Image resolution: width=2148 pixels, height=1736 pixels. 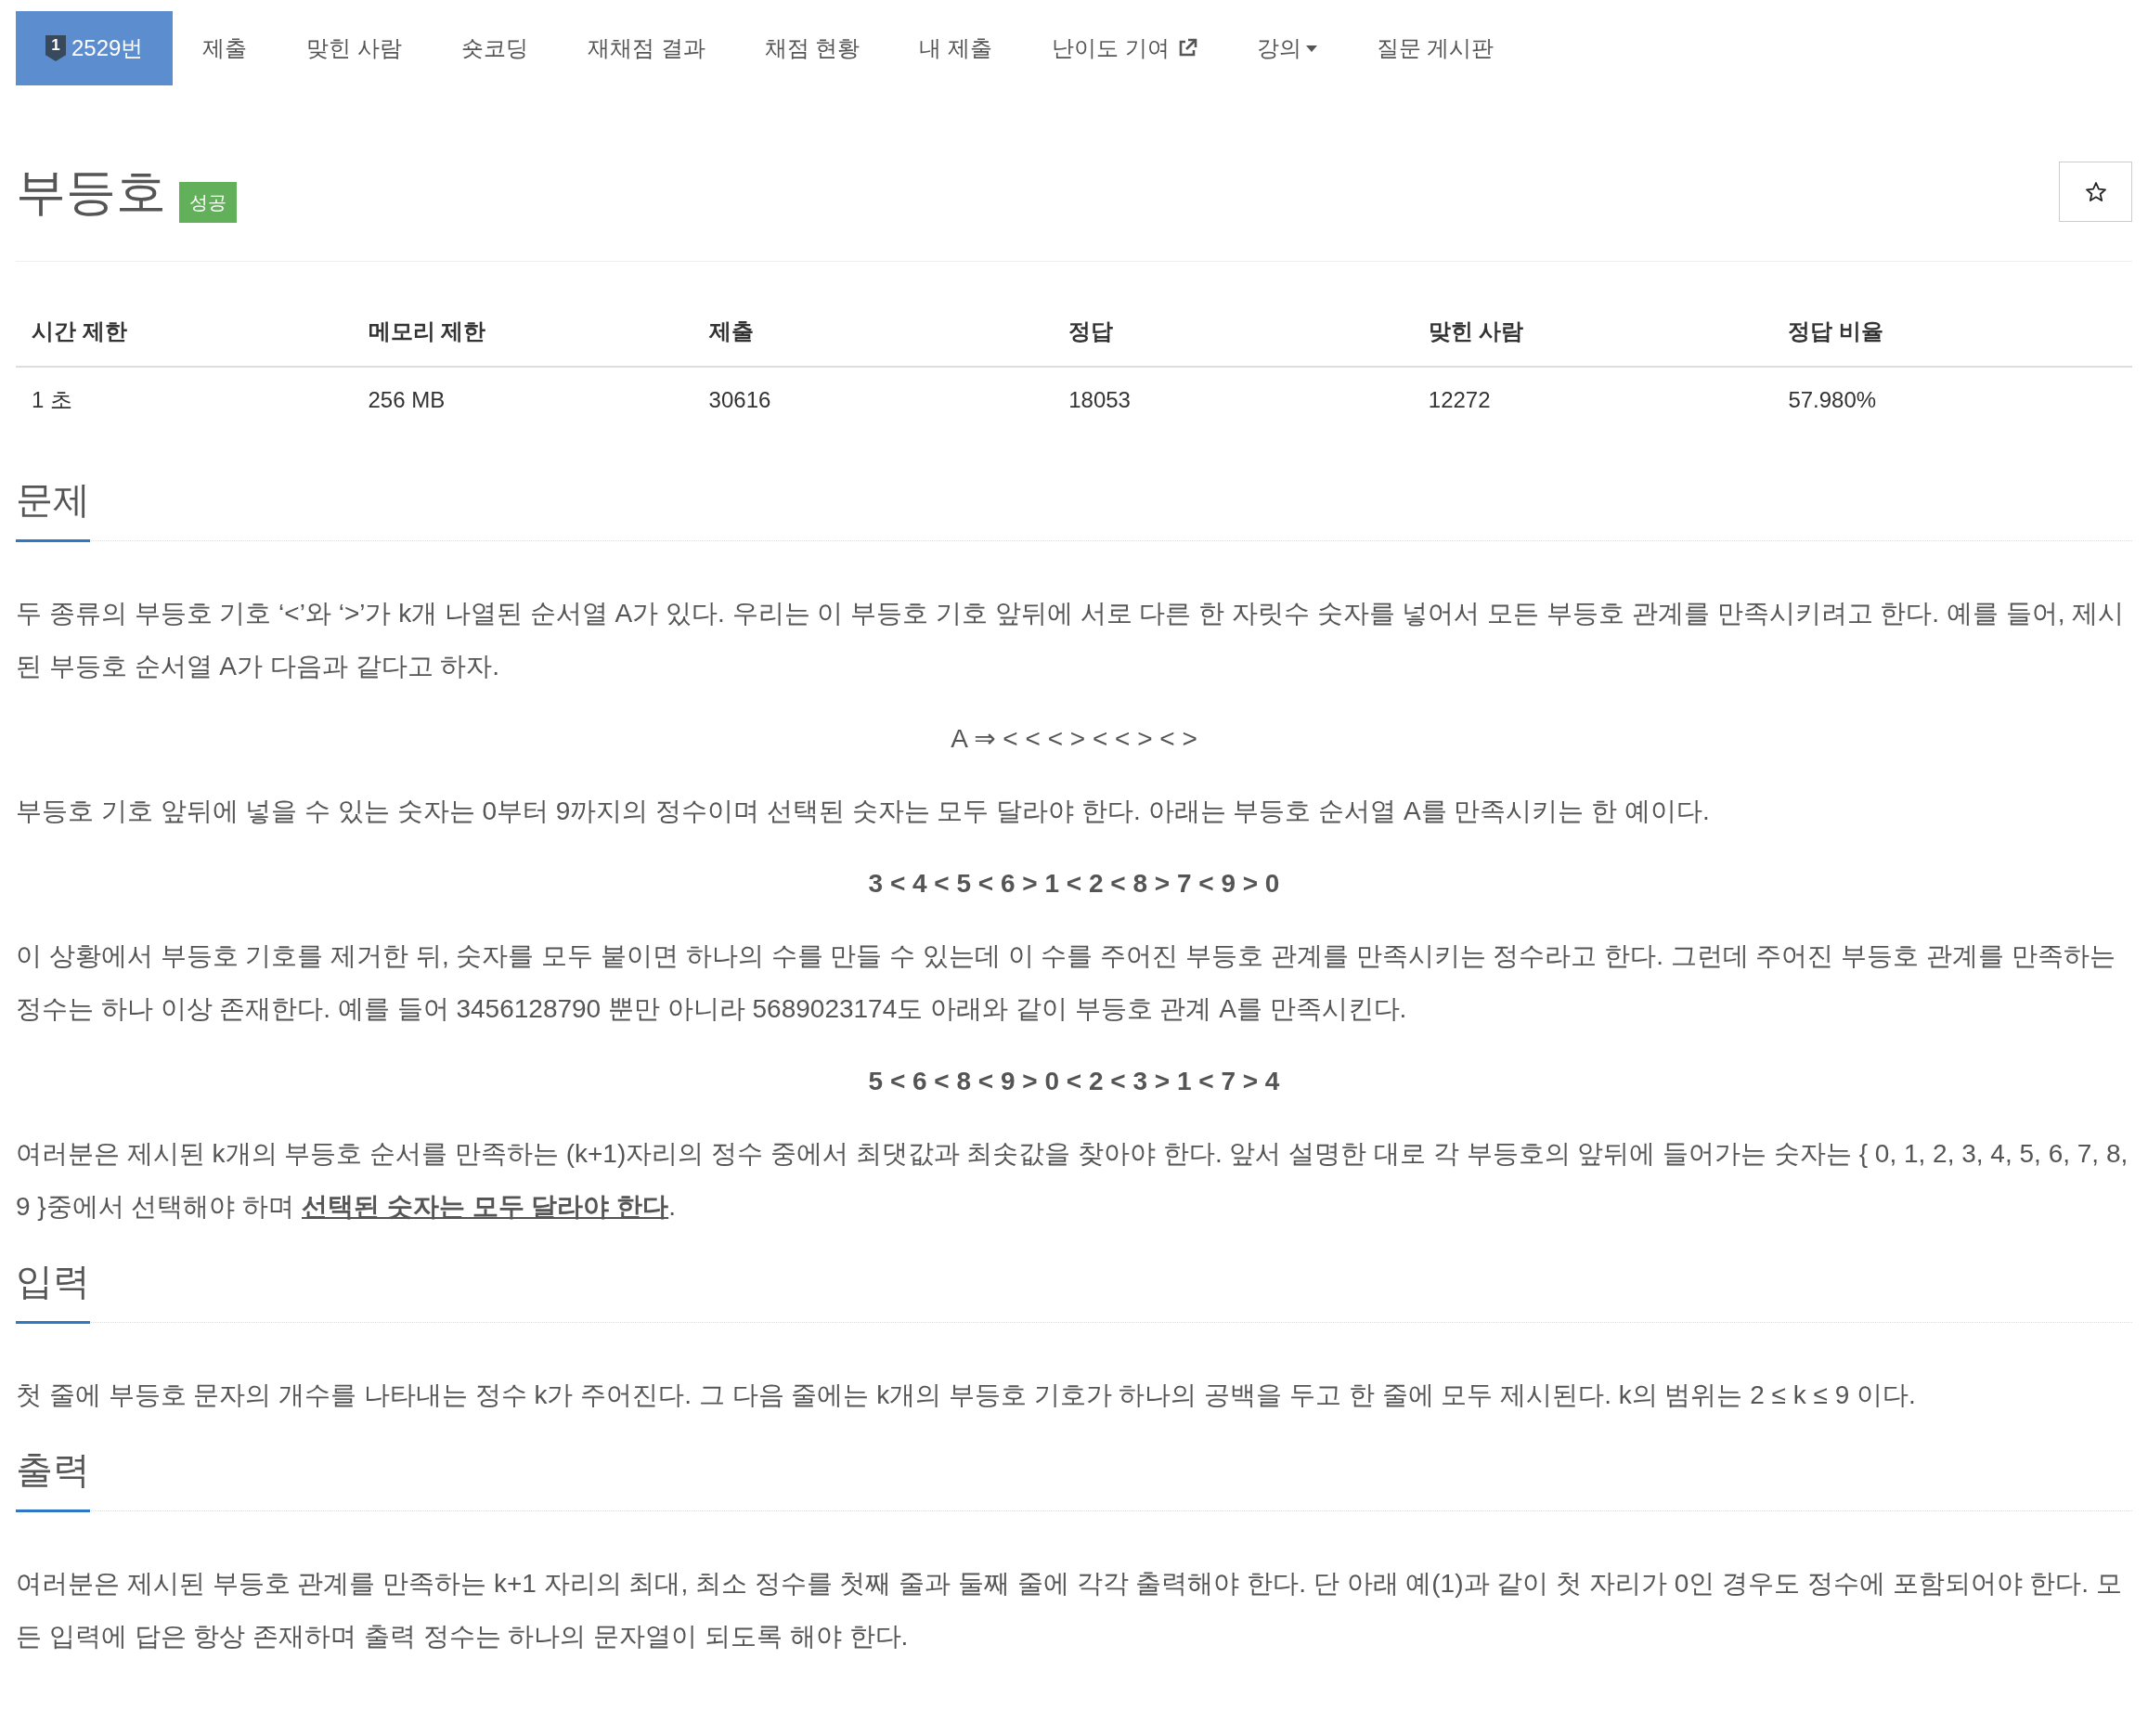 I want to click on paragraph: 첫 줄에 부등호 문자의 개수를 나타내는 정수 k가 주어진다. 그 다음 줄에는 k개의 부등호 기호가 하나의 공백을 두고 한 줄에 모두 제시된다. k의 범위는 2 ≤ k ≤ 9 이다., so click(x=966, y=1395).